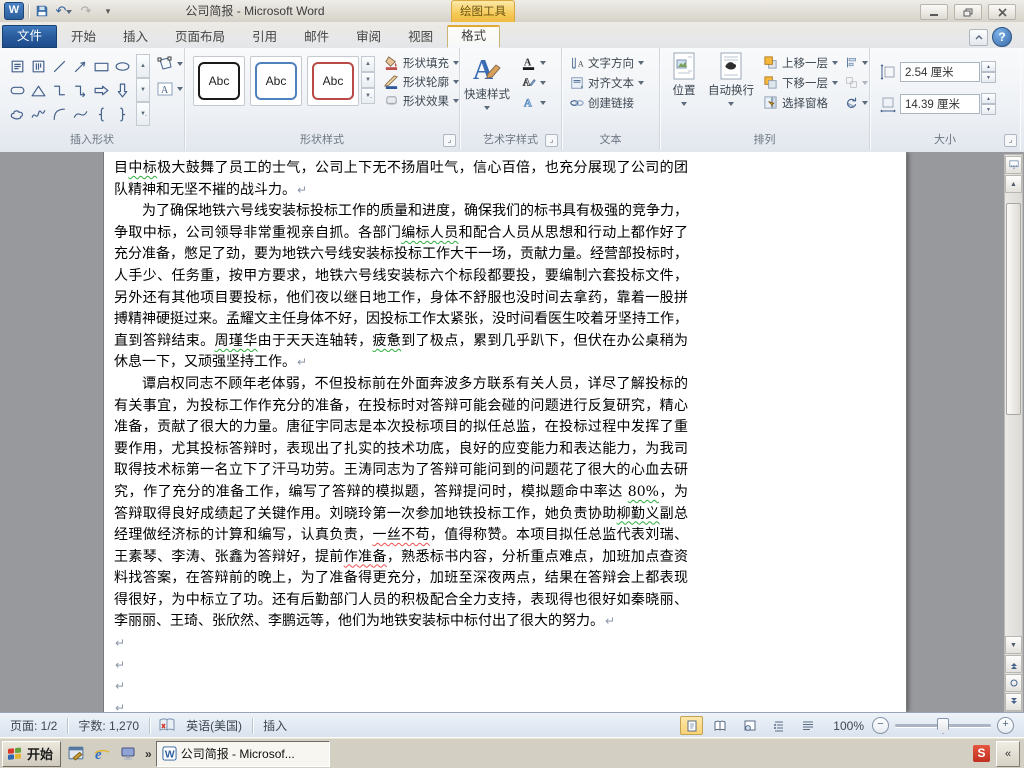 This screenshot has width=1024, height=768. Describe the element at coordinates (122, 66) in the screenshot. I see `shape-oval-icon` at that location.